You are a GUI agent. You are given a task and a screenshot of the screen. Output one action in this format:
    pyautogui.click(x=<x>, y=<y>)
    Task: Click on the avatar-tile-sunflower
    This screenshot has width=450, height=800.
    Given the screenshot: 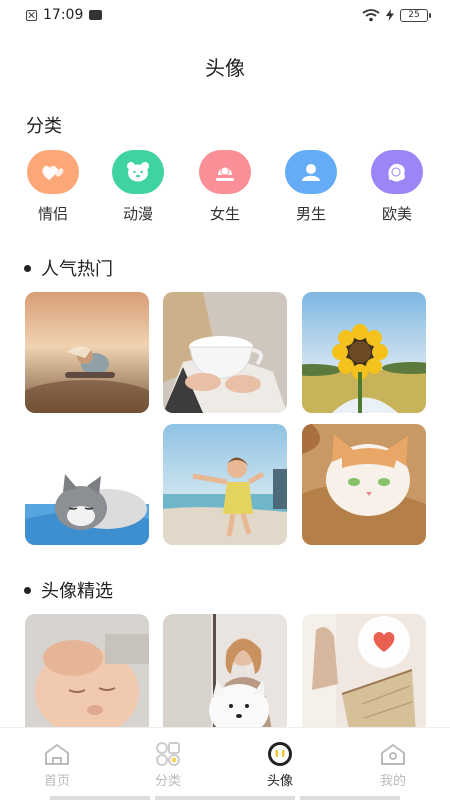 What is the action you would take?
    pyautogui.click(x=364, y=352)
    